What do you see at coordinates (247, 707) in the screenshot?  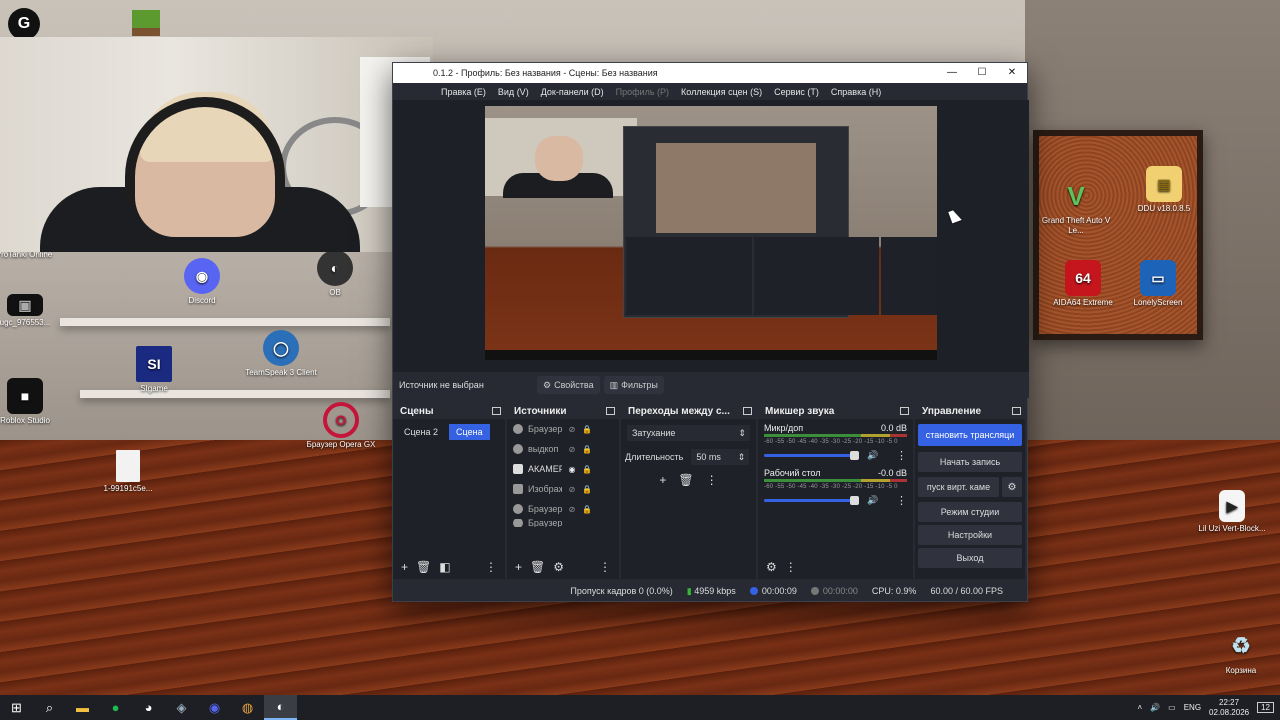 I see `chrome-icon: ◍` at bounding box center [247, 707].